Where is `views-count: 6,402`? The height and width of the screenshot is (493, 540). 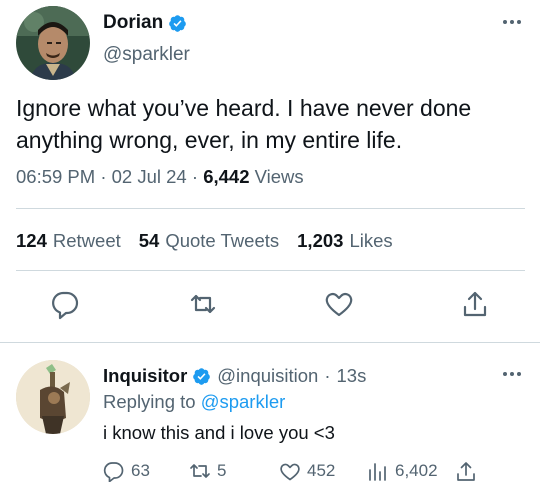 views-count: 6,402 is located at coordinates (416, 470).